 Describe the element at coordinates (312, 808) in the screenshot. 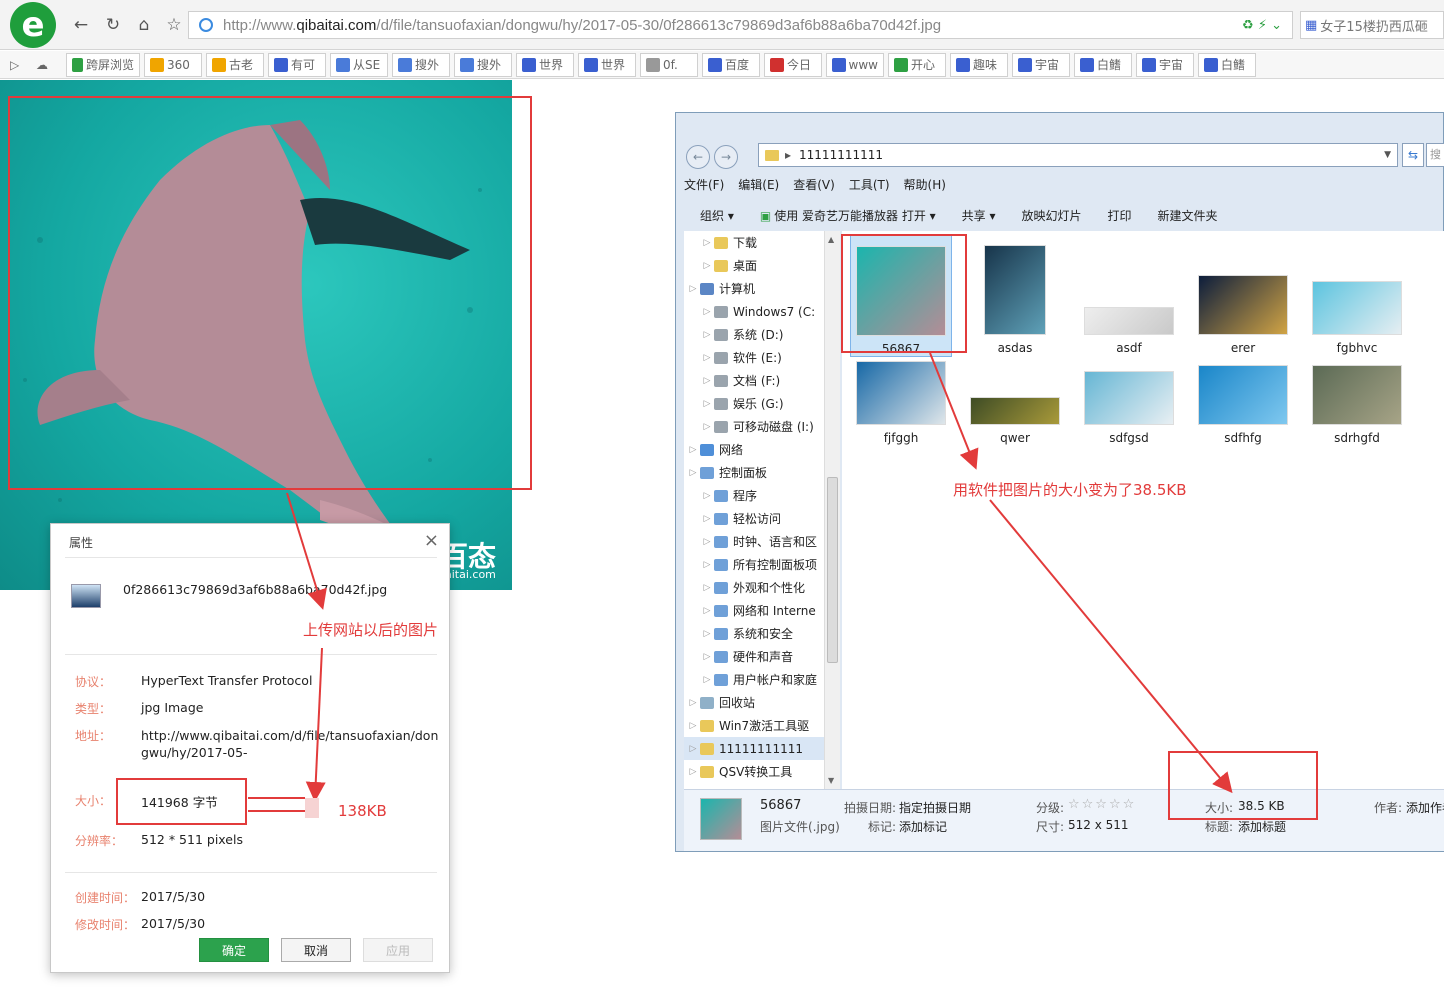

I see `size-mark` at that location.